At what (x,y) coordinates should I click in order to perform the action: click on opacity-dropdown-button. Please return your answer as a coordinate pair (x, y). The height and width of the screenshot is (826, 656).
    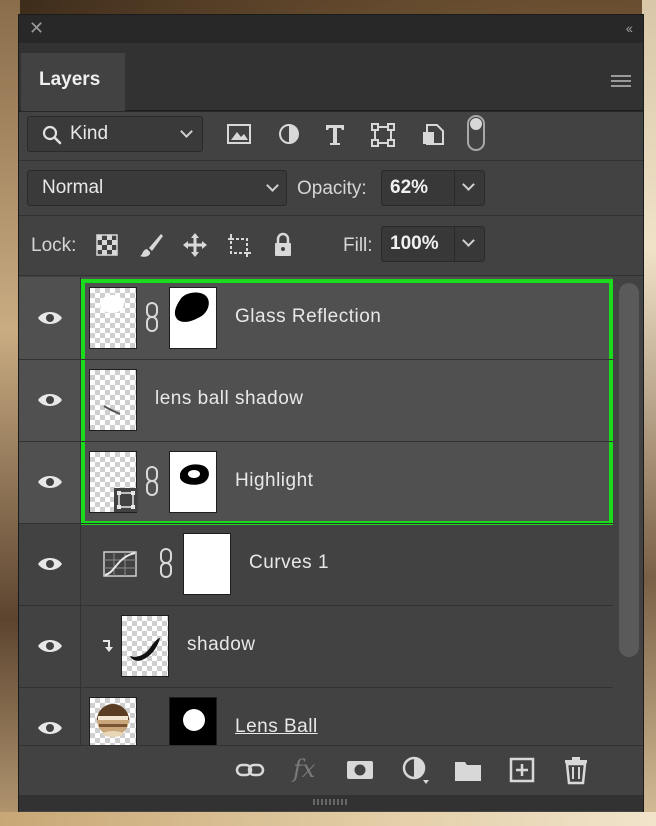
    Looking at the image, I should click on (469, 188).